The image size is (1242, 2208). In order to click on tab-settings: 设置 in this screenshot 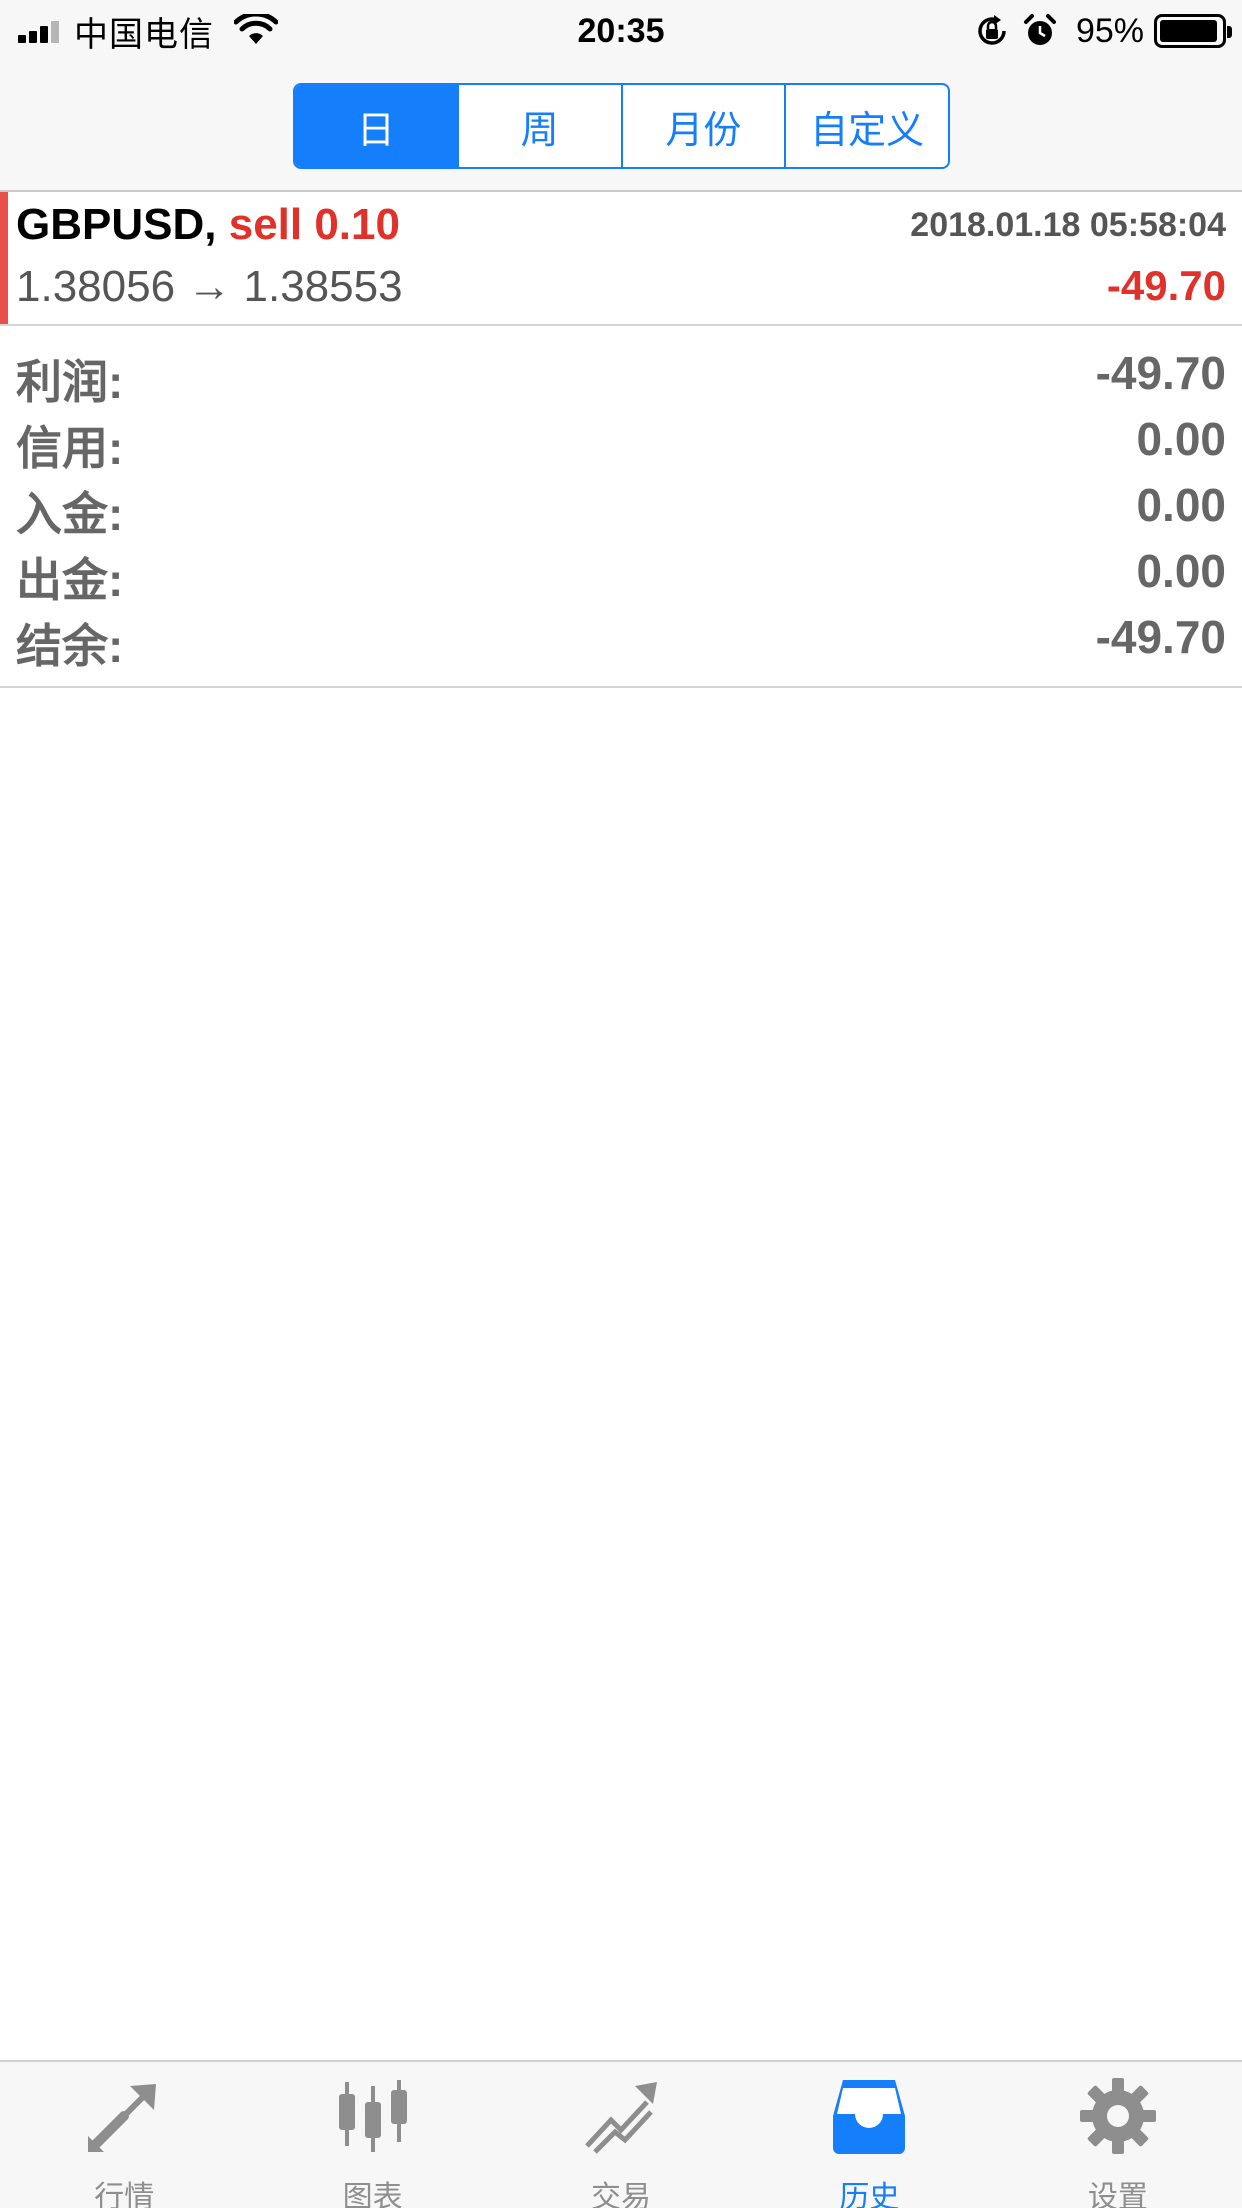, I will do `click(1118, 2135)`.